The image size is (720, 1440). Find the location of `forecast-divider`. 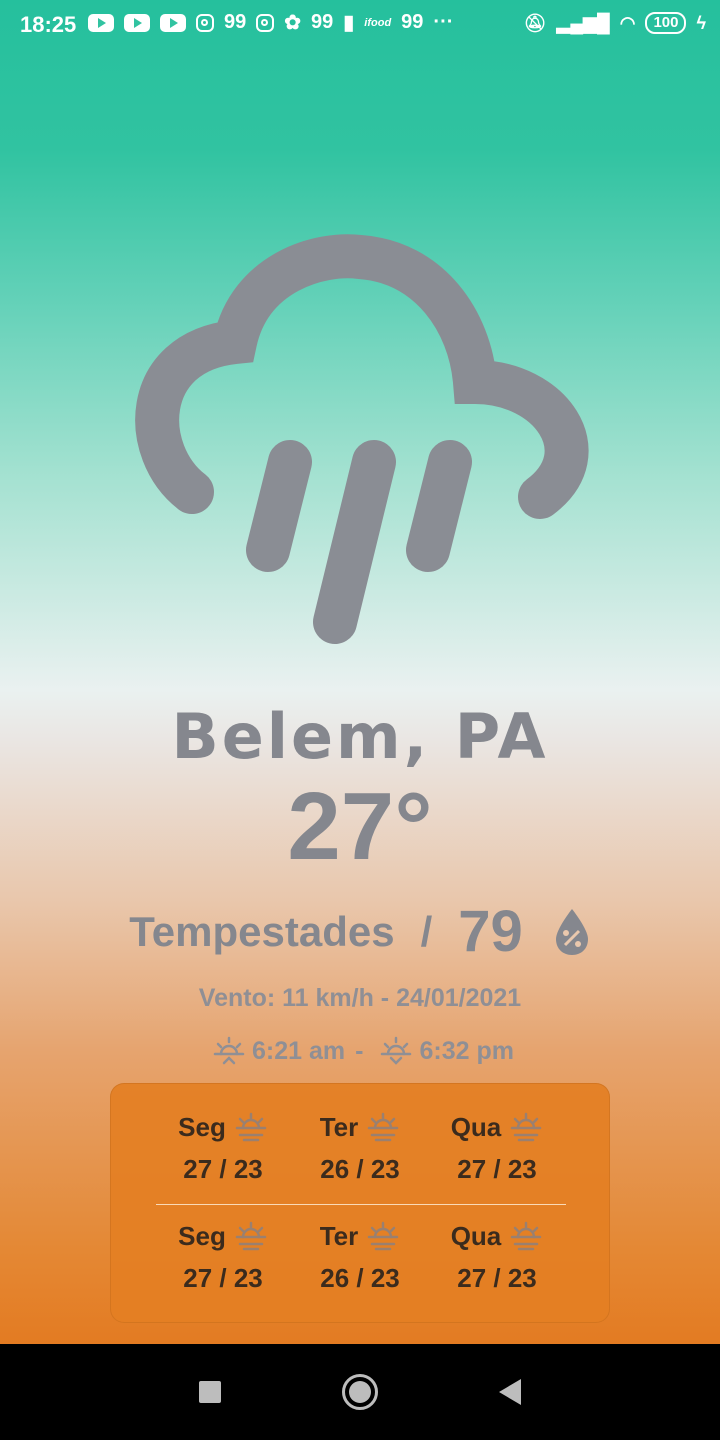

forecast-divider is located at coordinates (361, 1204).